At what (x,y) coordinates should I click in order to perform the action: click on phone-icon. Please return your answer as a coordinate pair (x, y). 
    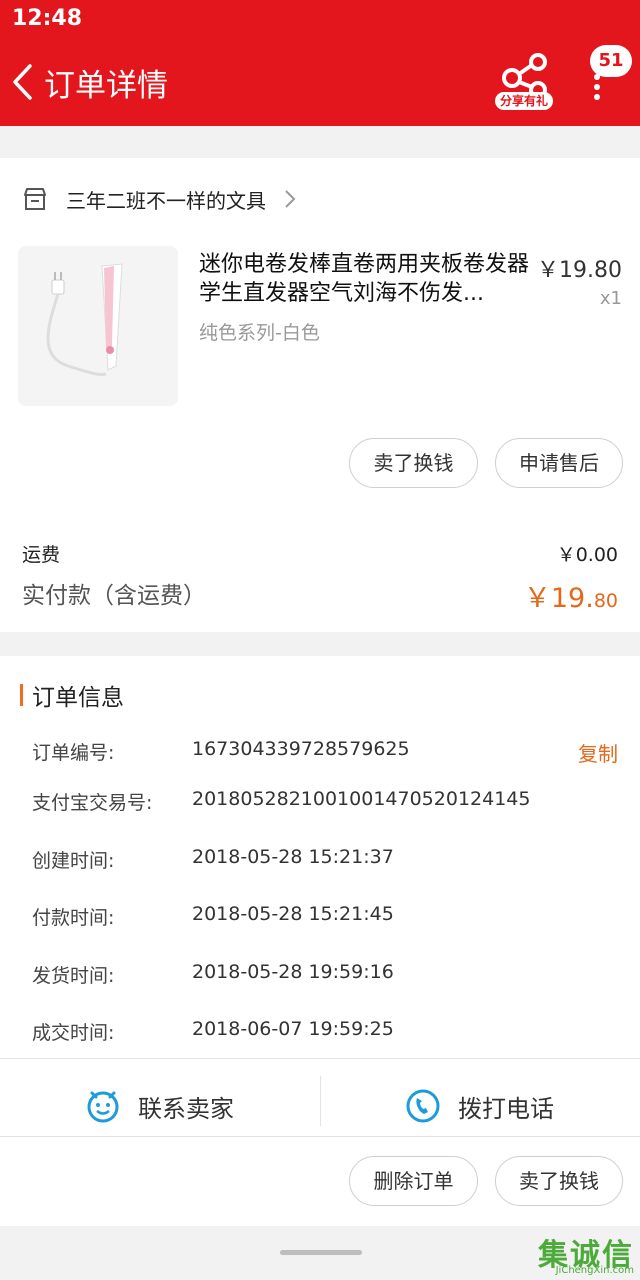
    Looking at the image, I should click on (423, 1106).